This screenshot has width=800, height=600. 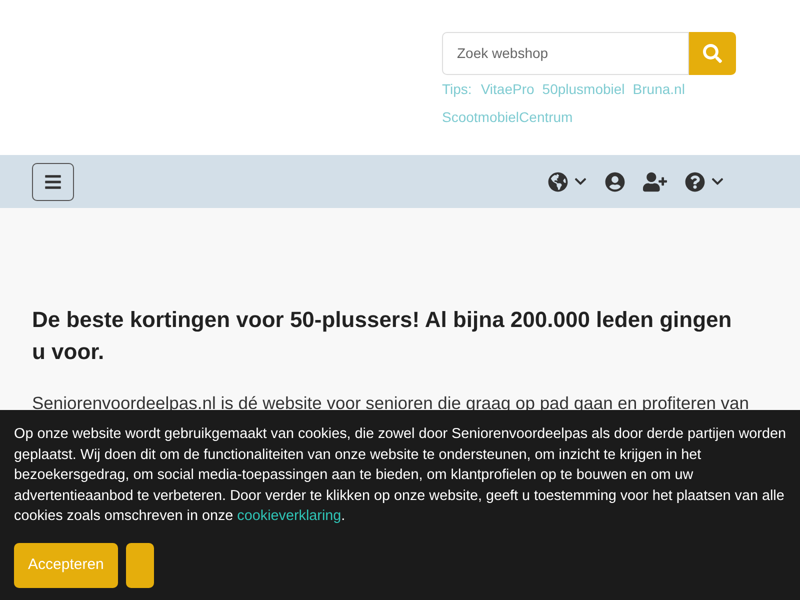 I want to click on menu-icon, so click(x=53, y=181).